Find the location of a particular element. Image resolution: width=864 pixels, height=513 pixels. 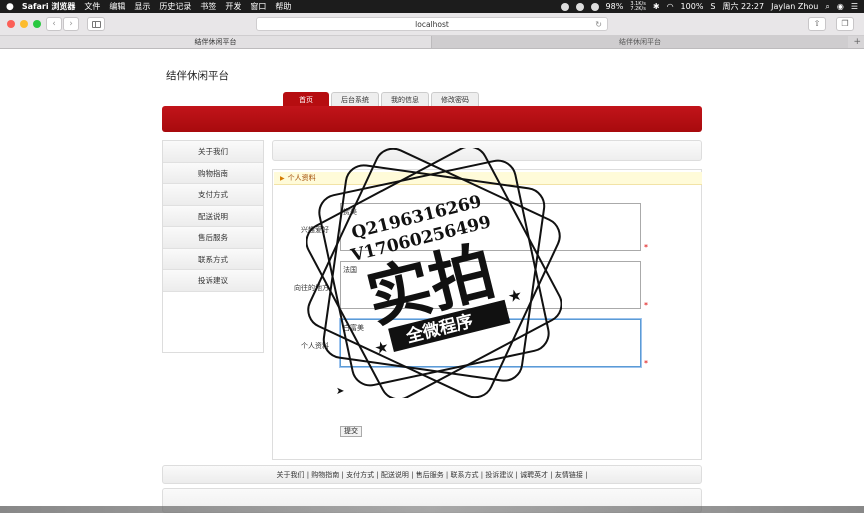

close-window-button is located at coordinates (11, 24).